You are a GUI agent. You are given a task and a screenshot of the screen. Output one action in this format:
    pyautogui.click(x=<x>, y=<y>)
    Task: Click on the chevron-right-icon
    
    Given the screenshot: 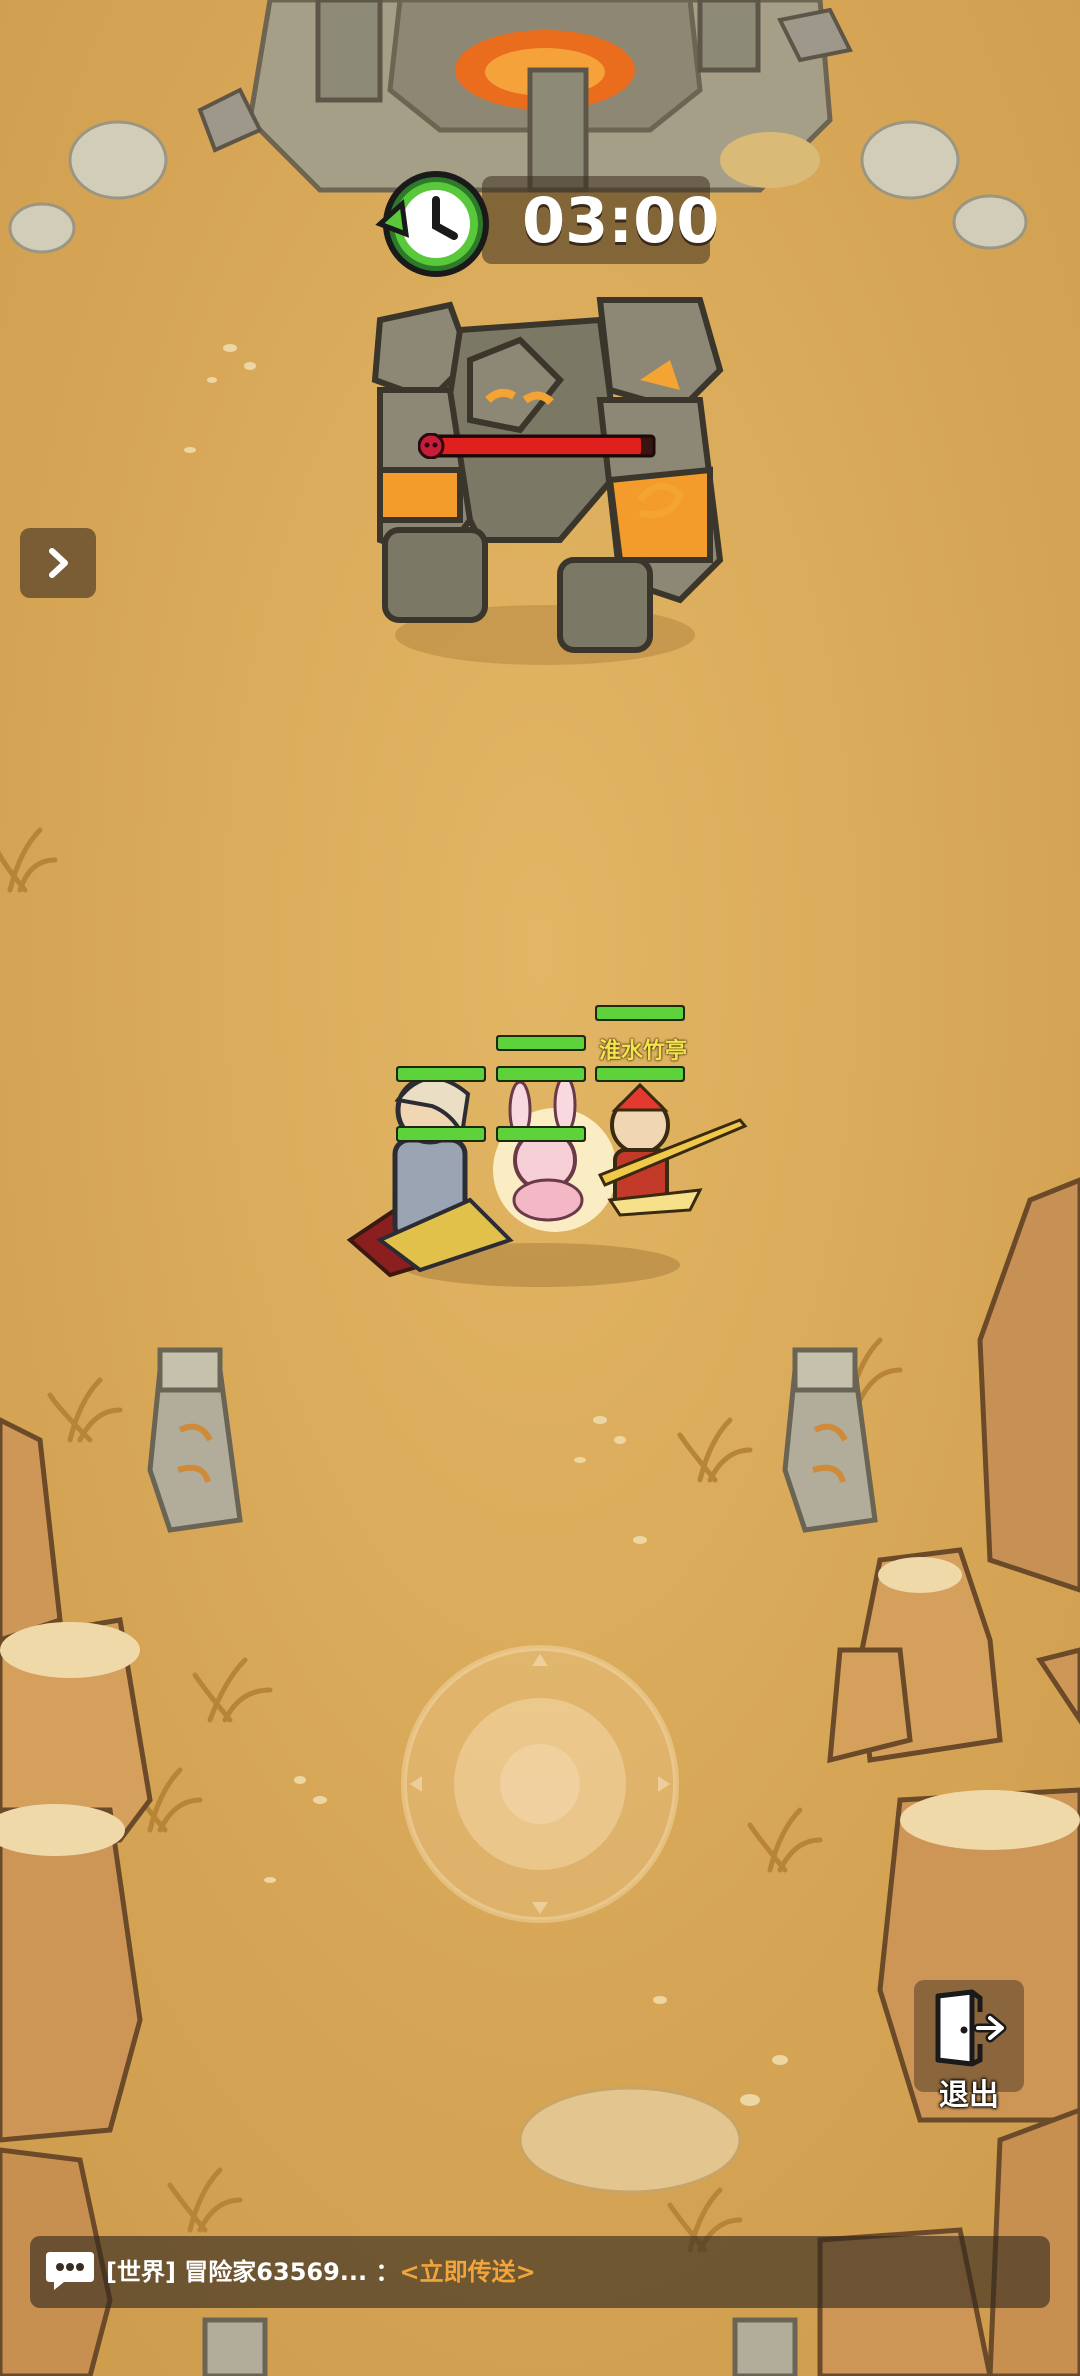 What is the action you would take?
    pyautogui.click(x=58, y=563)
    